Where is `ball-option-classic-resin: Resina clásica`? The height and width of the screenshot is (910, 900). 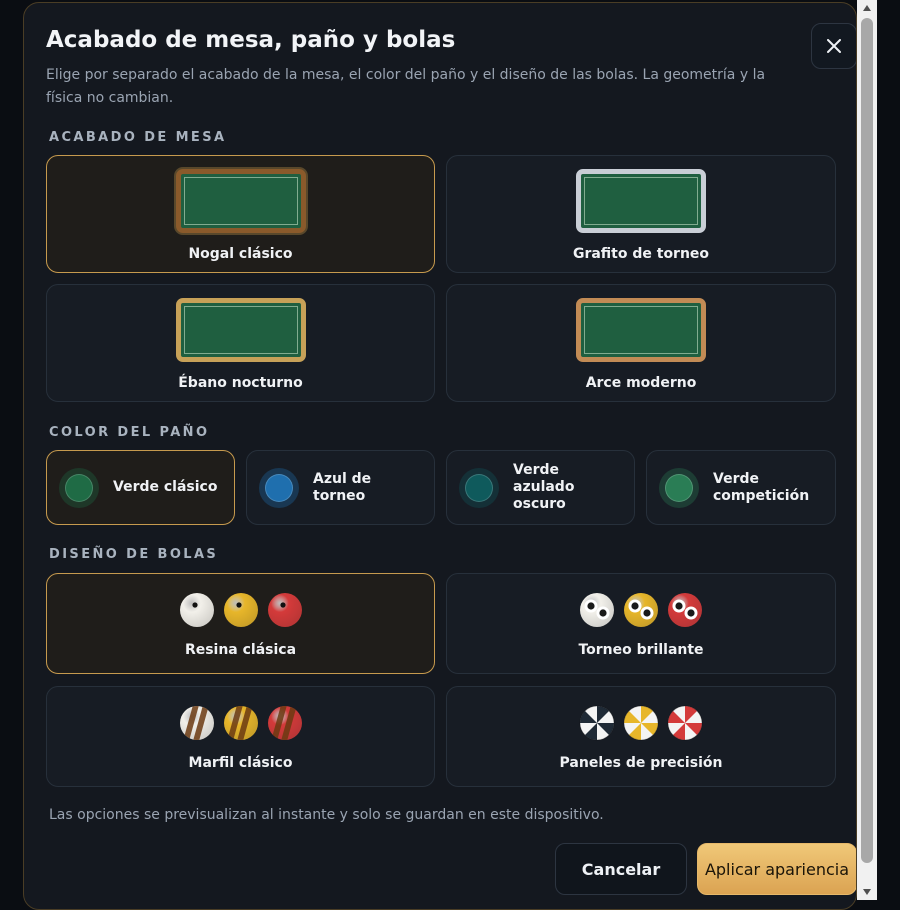 ball-option-classic-resin: Resina clásica is located at coordinates (240, 623).